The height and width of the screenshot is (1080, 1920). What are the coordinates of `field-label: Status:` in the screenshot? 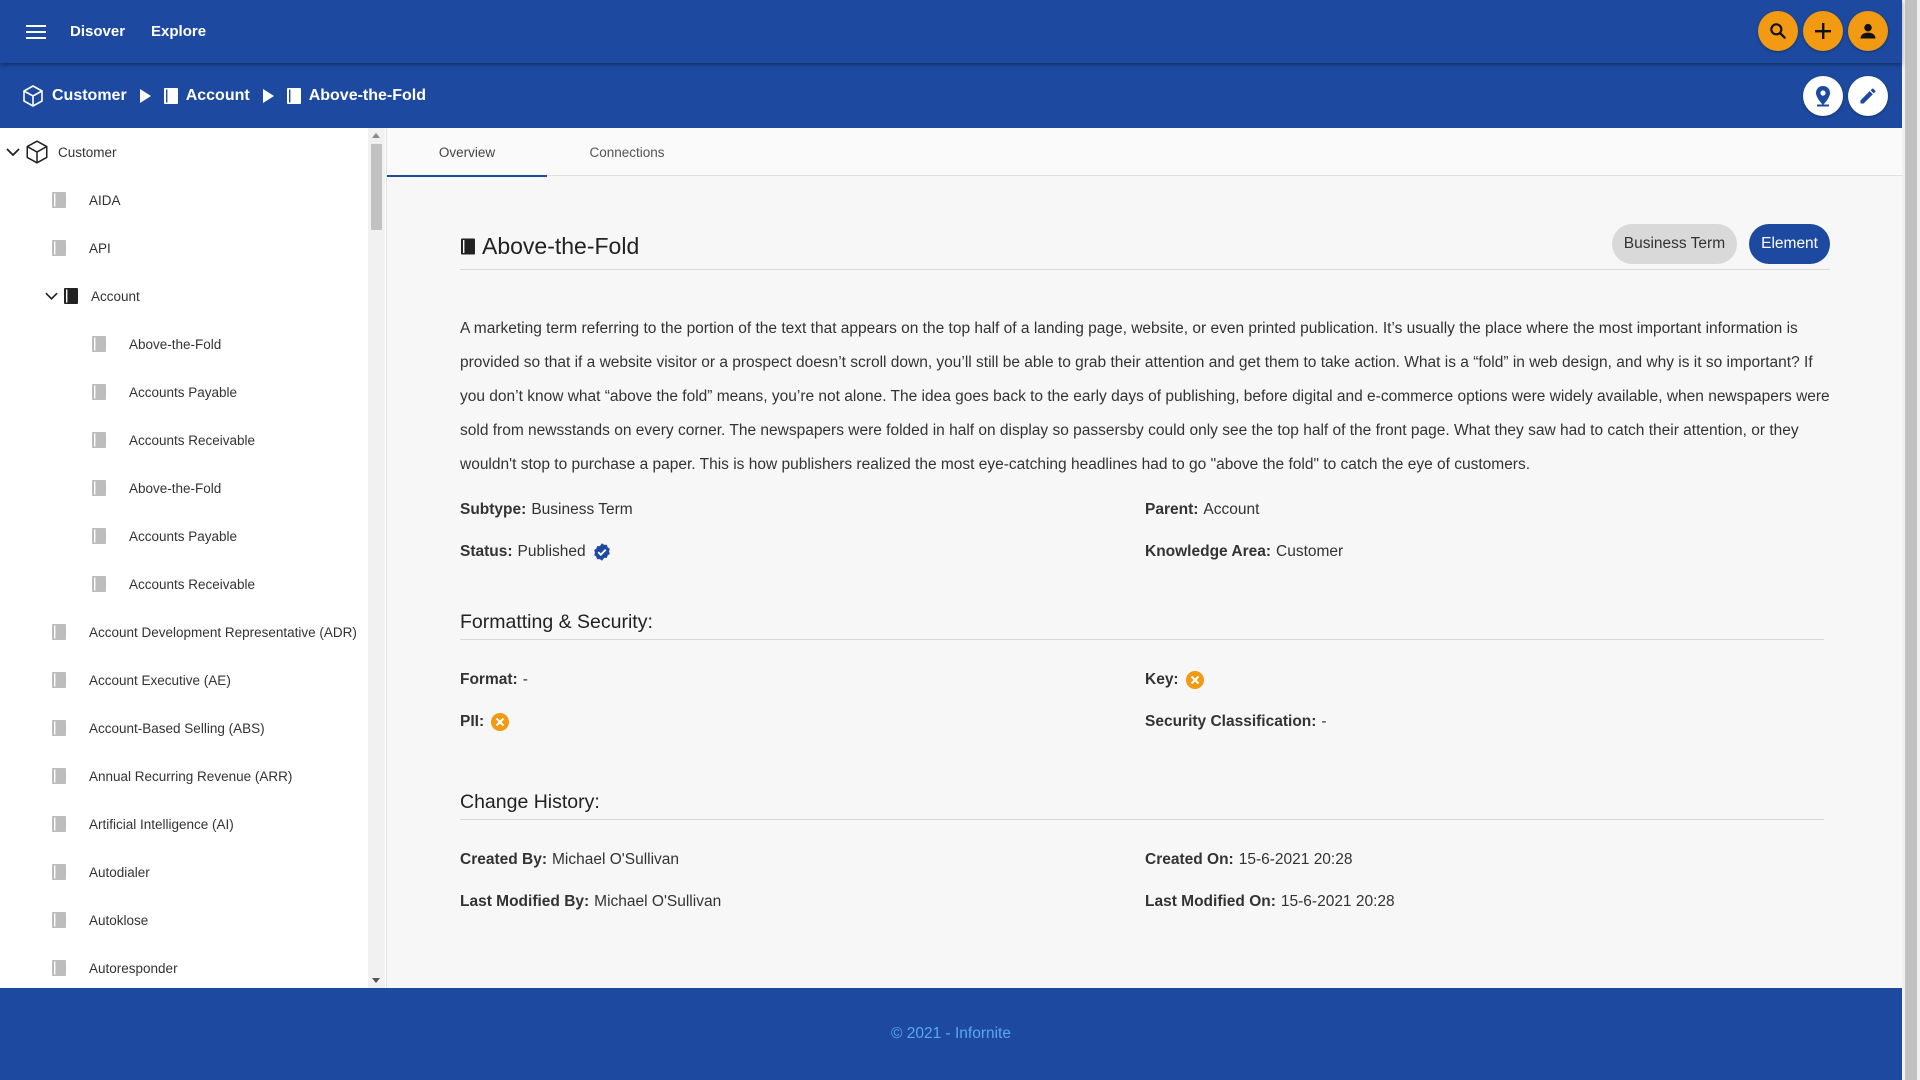 It's located at (486, 551).